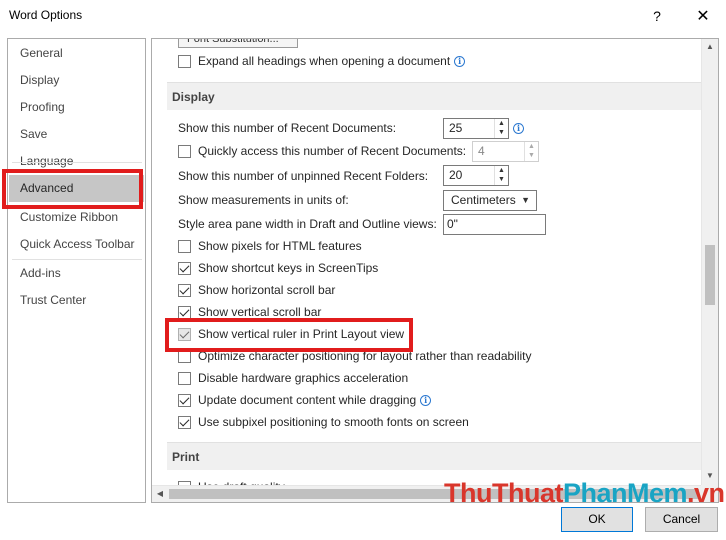  Describe the element at coordinates (184, 378) in the screenshot. I see `checkbox-disable-hardware-acceleration` at that location.